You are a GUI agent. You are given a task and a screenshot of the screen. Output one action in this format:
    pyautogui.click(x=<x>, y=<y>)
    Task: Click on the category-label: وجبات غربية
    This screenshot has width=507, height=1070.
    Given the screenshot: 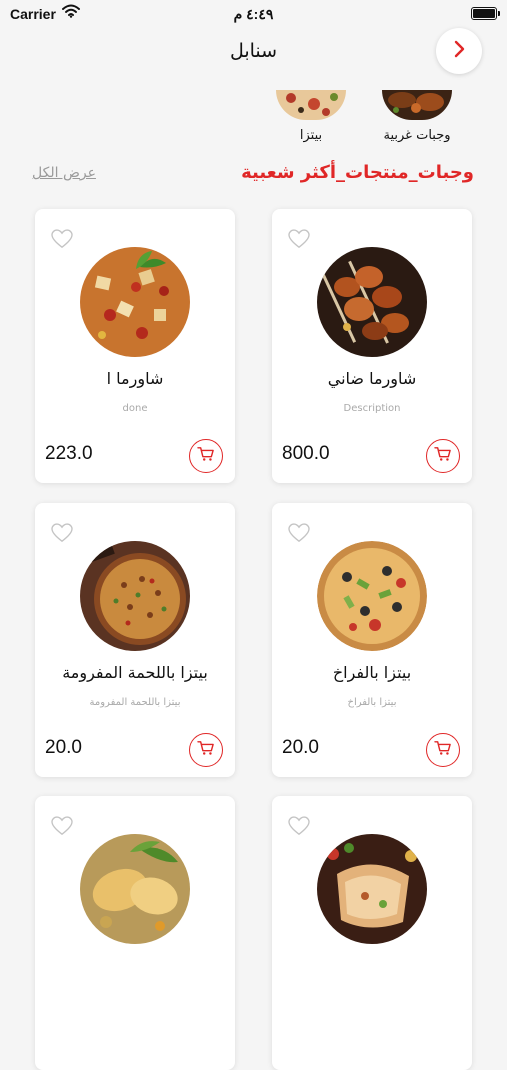 What is the action you would take?
    pyautogui.click(x=417, y=135)
    